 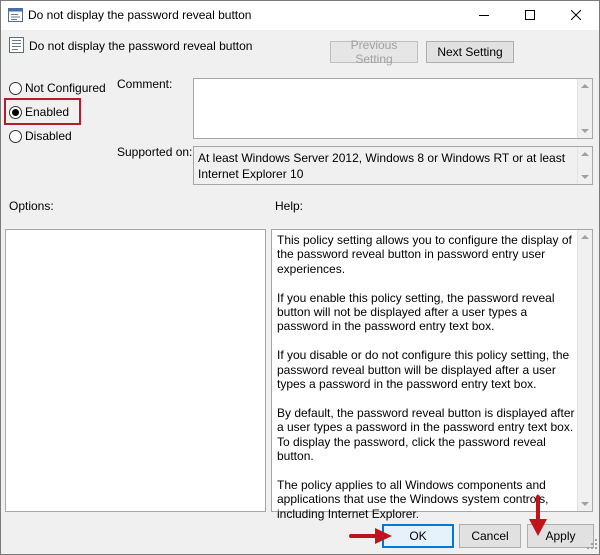 I want to click on minimize-icon, so click(x=484, y=16).